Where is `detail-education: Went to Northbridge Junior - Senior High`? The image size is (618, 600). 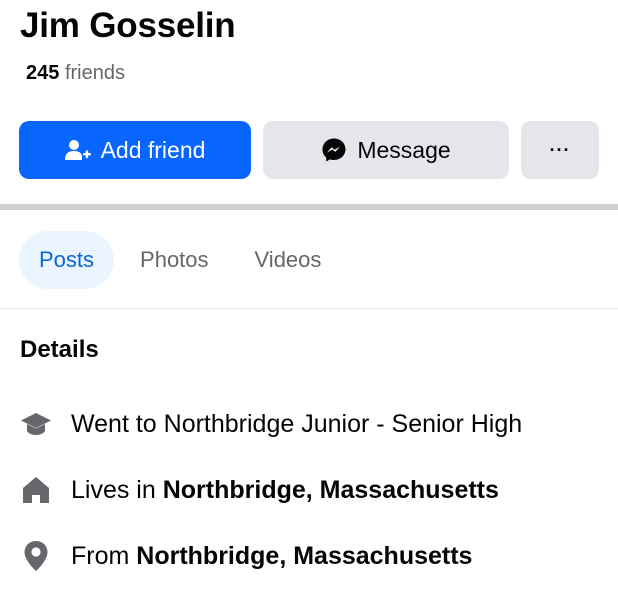
detail-education: Went to Northbridge Junior - Senior High is located at coordinates (271, 424).